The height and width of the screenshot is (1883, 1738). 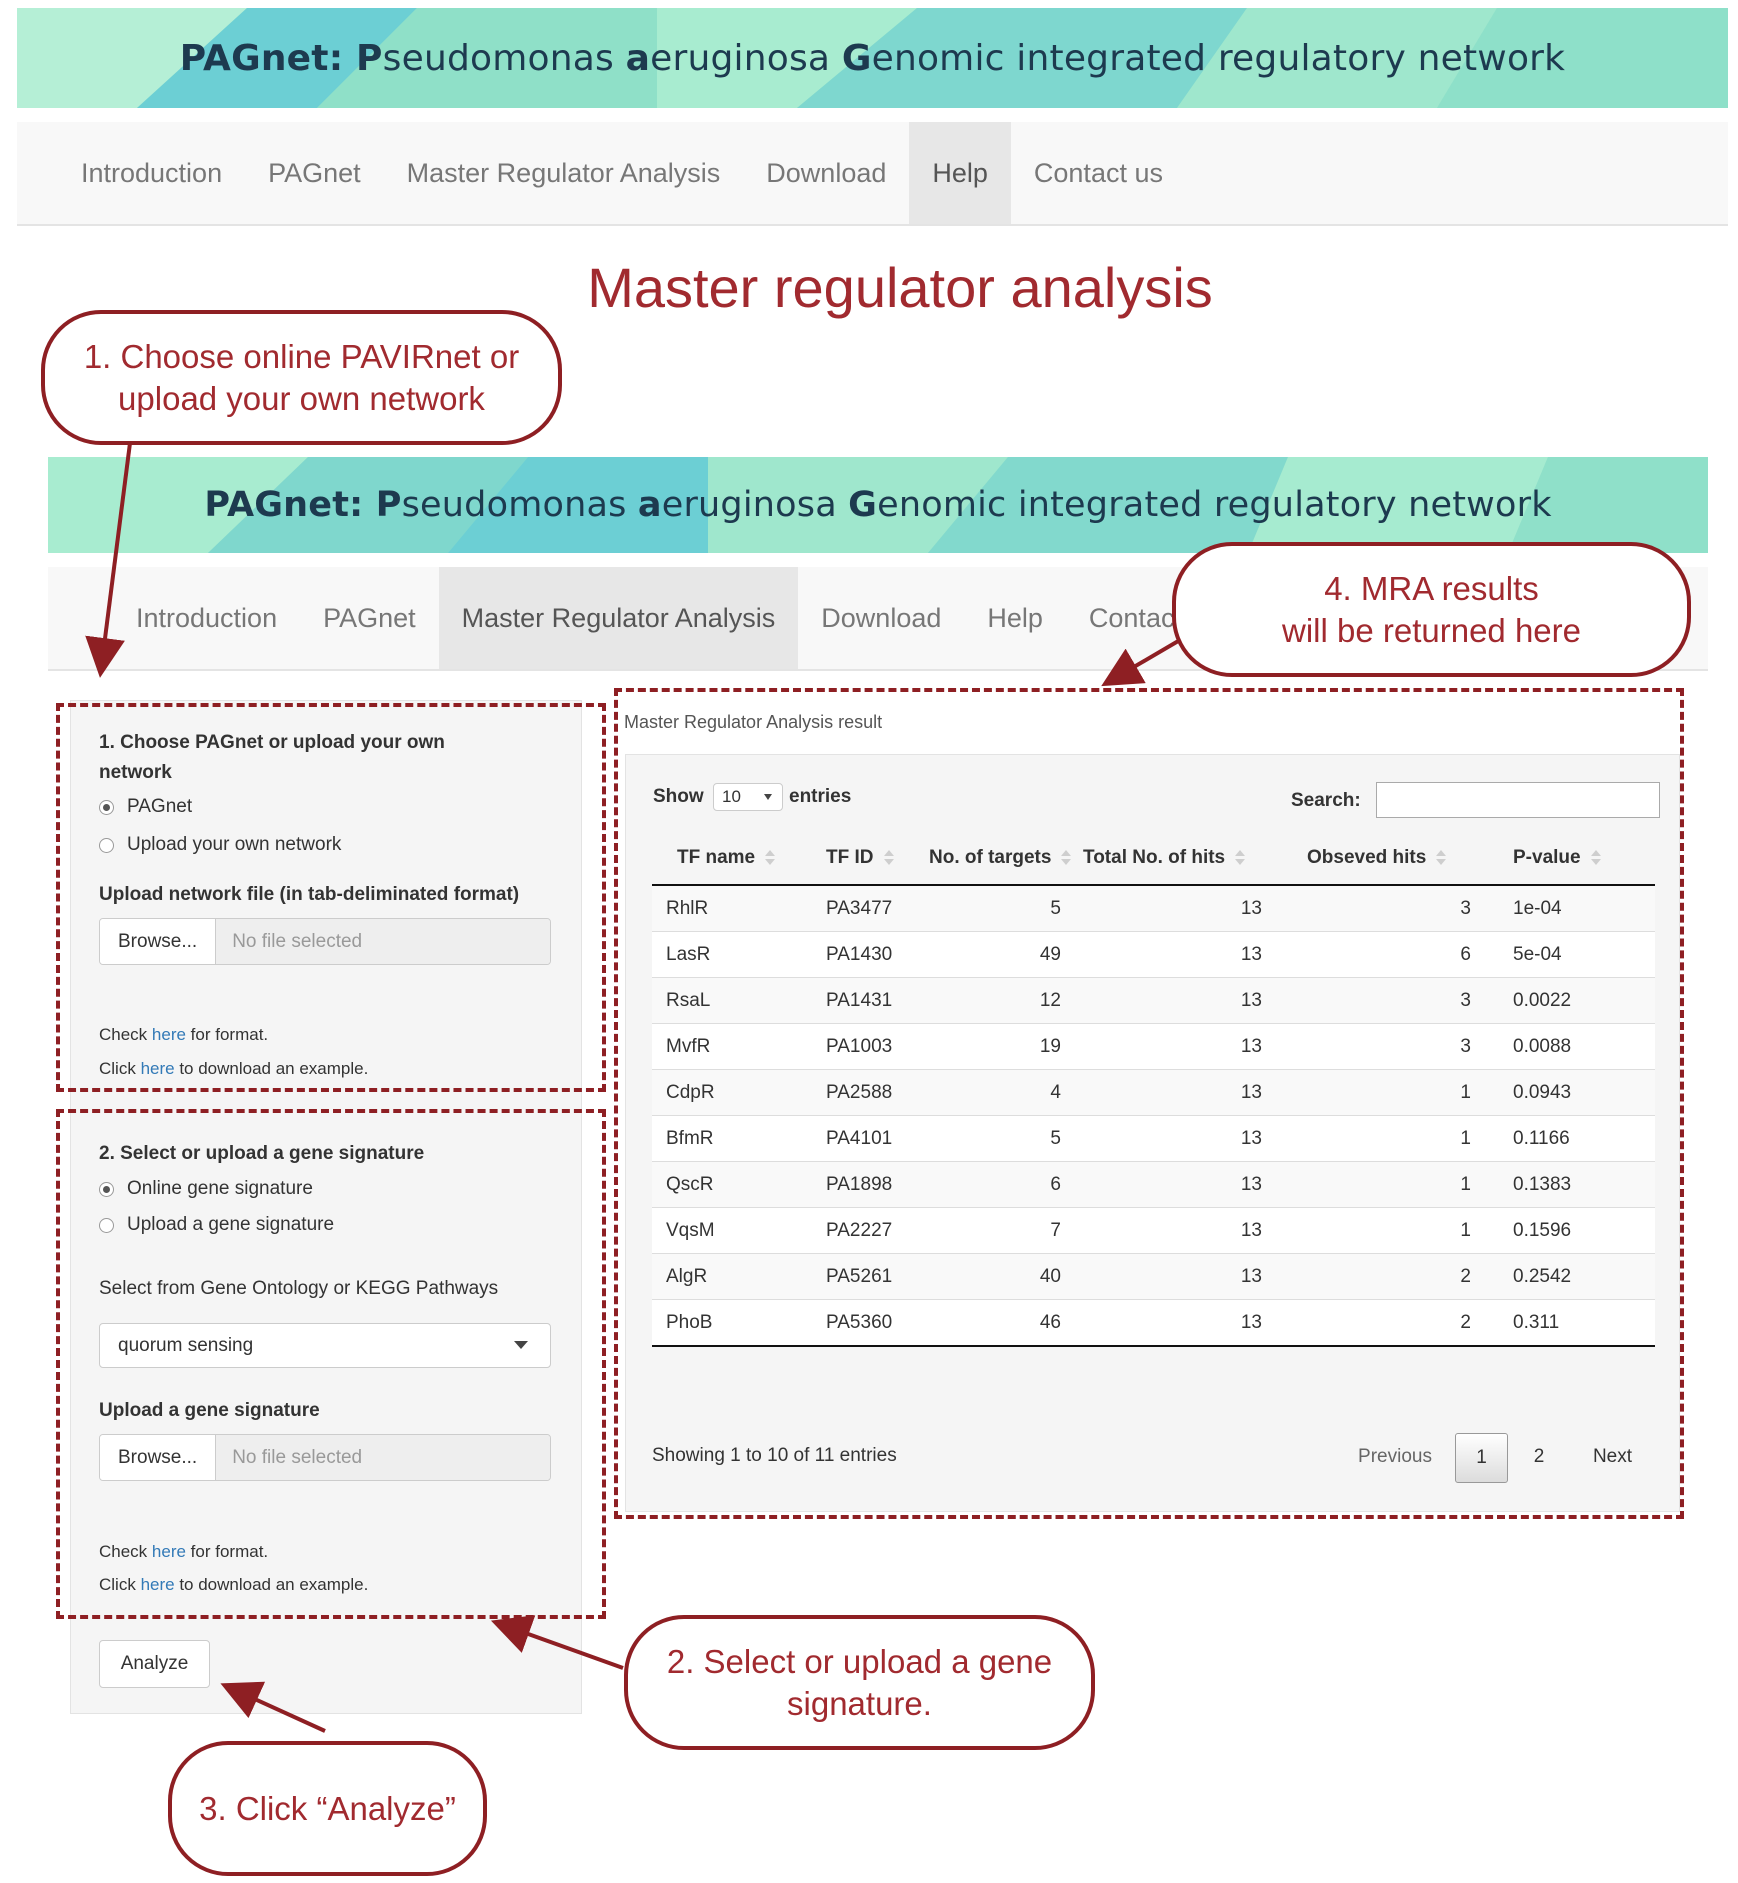 I want to click on arrow-callout3, so click(x=273, y=1707).